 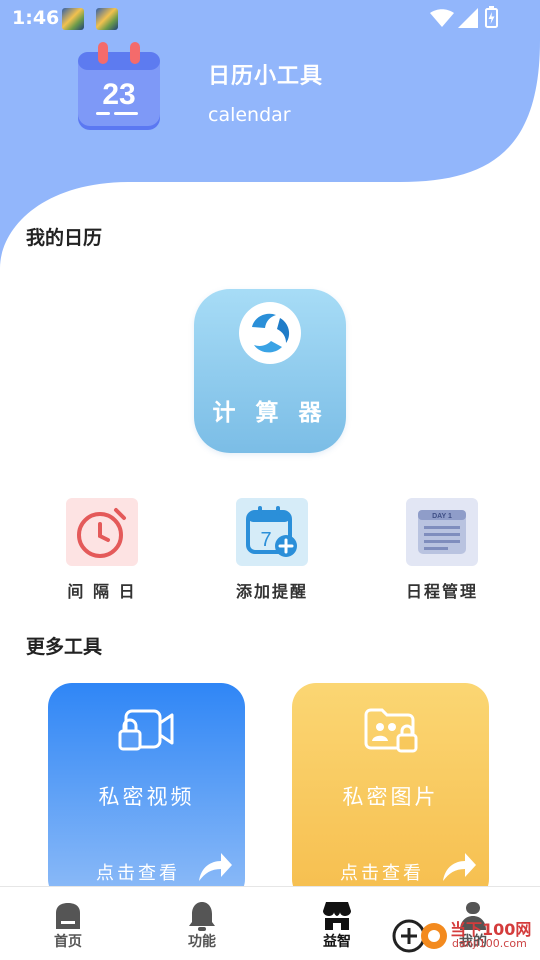 What do you see at coordinates (202, 942) in the screenshot?
I see `nav-label: 功能` at bounding box center [202, 942].